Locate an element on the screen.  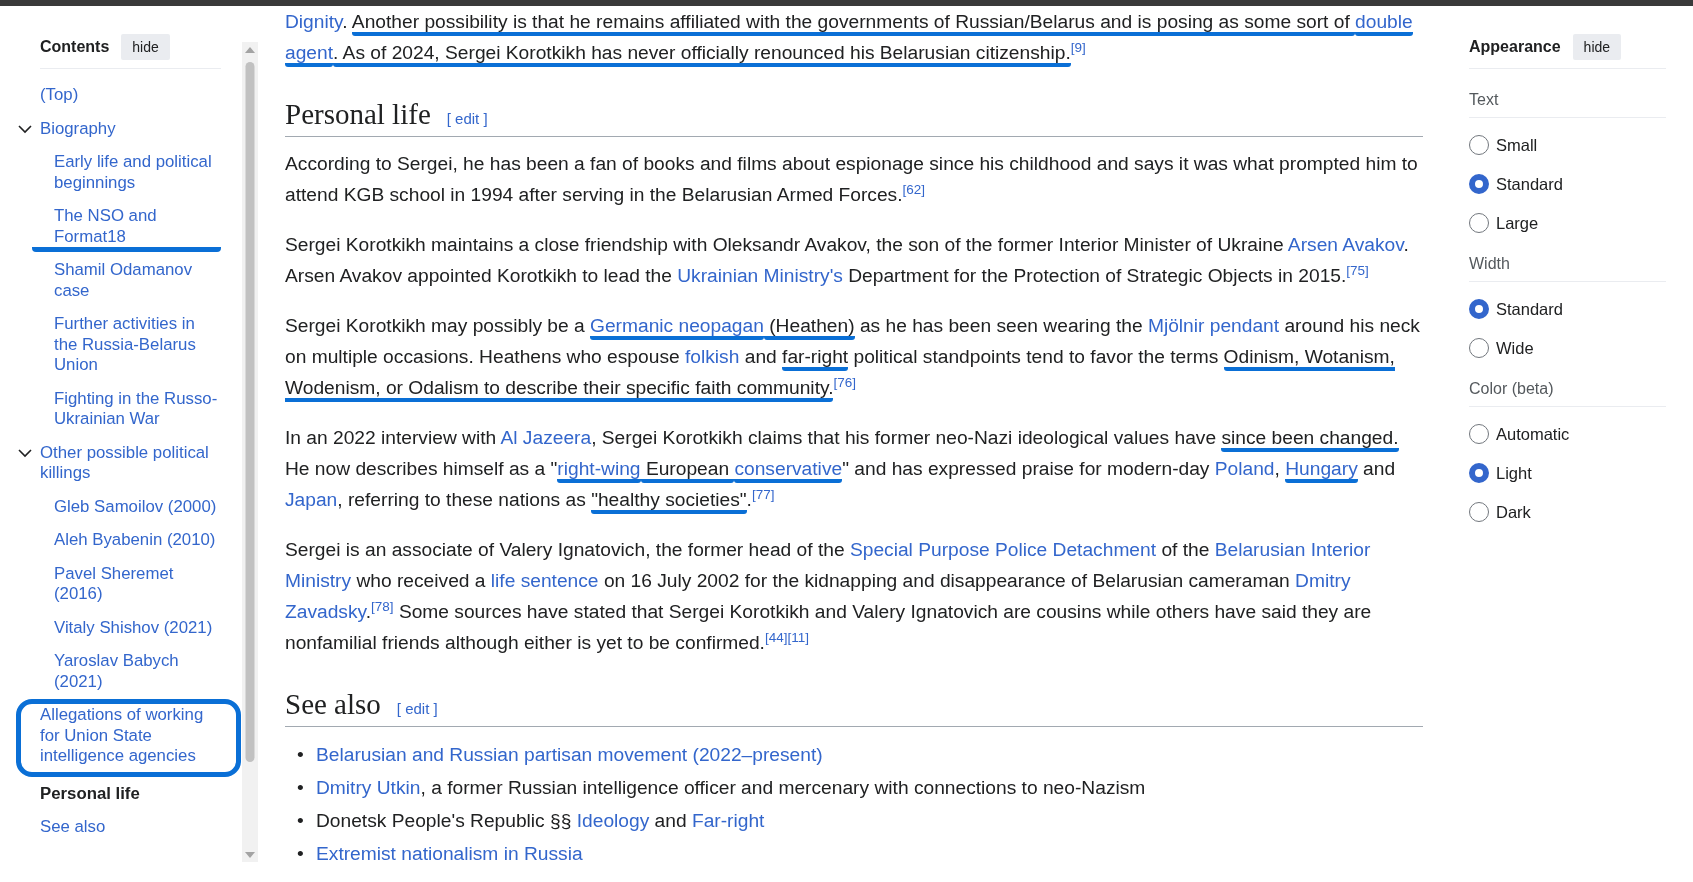
citation-link: [62] is located at coordinates (914, 189).